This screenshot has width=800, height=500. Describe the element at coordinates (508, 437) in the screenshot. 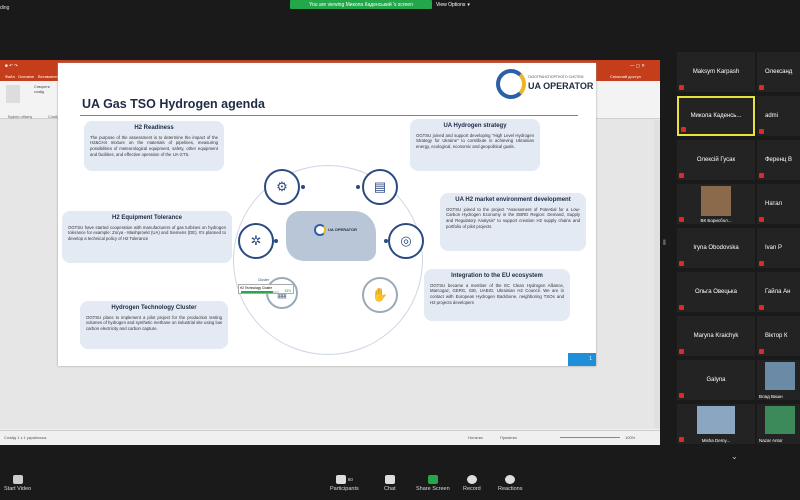

I see `comments-button: Примітки` at that location.